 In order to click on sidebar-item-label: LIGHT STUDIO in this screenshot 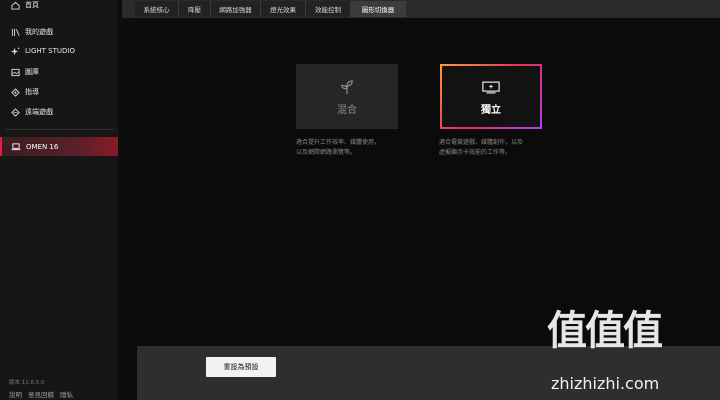, I will do `click(50, 51)`.